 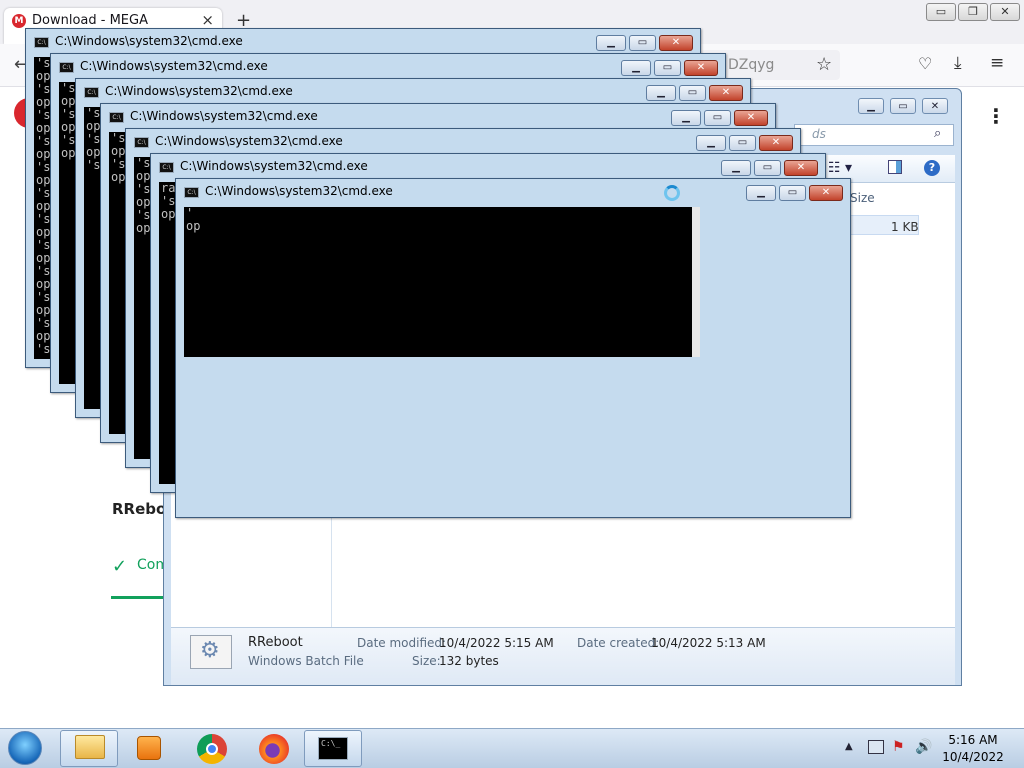 I want to click on search-icon: ⌕, so click(x=937, y=133).